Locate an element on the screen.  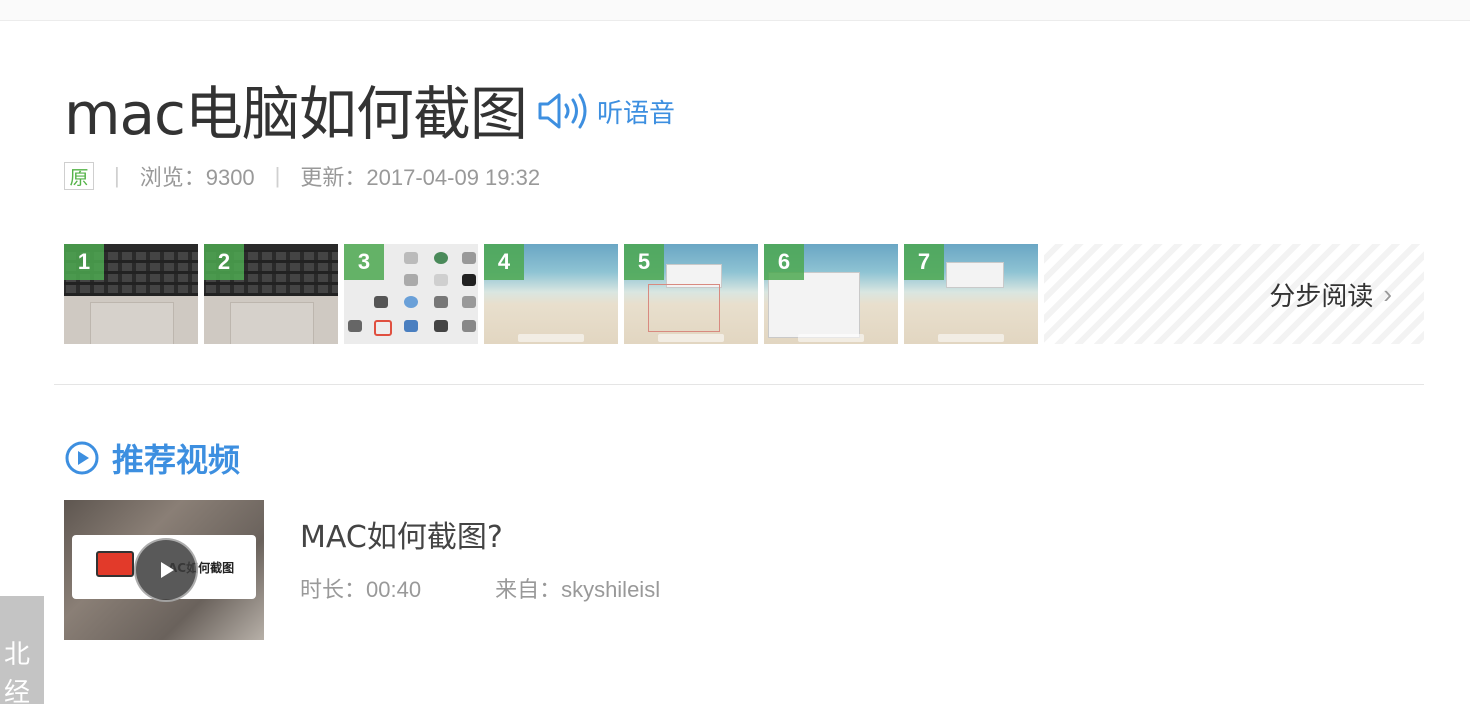
step-number: 1 is located at coordinates (84, 262).